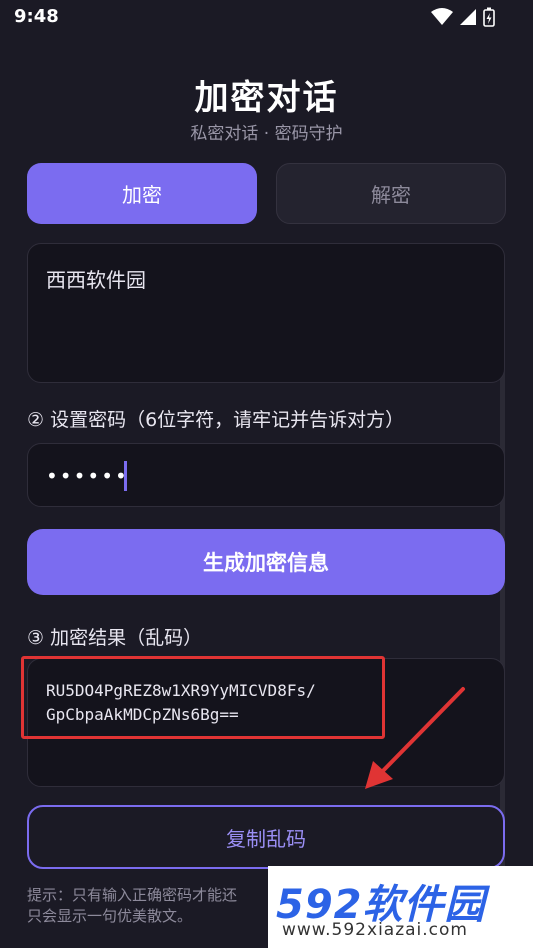 Image resolution: width=533 pixels, height=948 pixels. I want to click on annotation-highlight-box, so click(203, 697).